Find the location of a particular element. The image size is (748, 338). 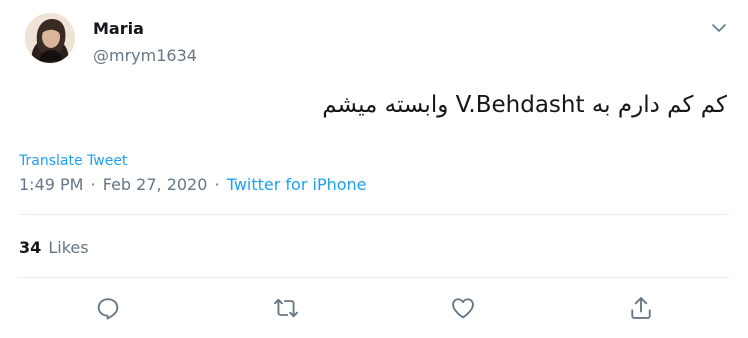

share-icon is located at coordinates (641, 308).